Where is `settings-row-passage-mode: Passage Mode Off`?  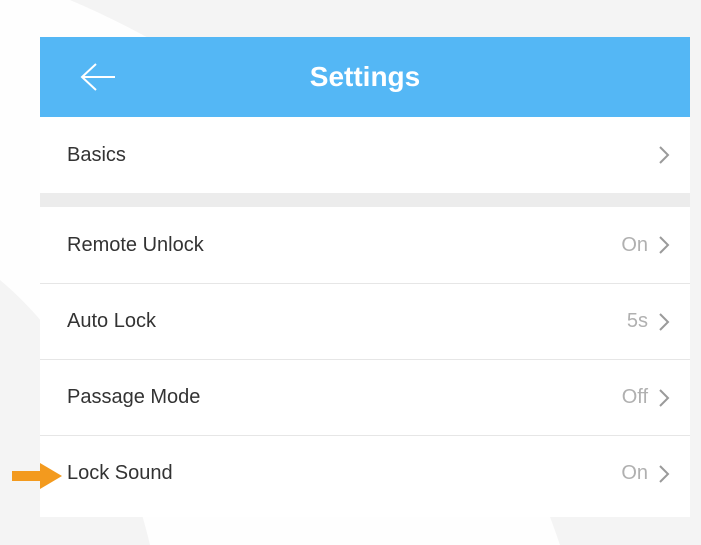 settings-row-passage-mode: Passage Mode Off is located at coordinates (365, 397).